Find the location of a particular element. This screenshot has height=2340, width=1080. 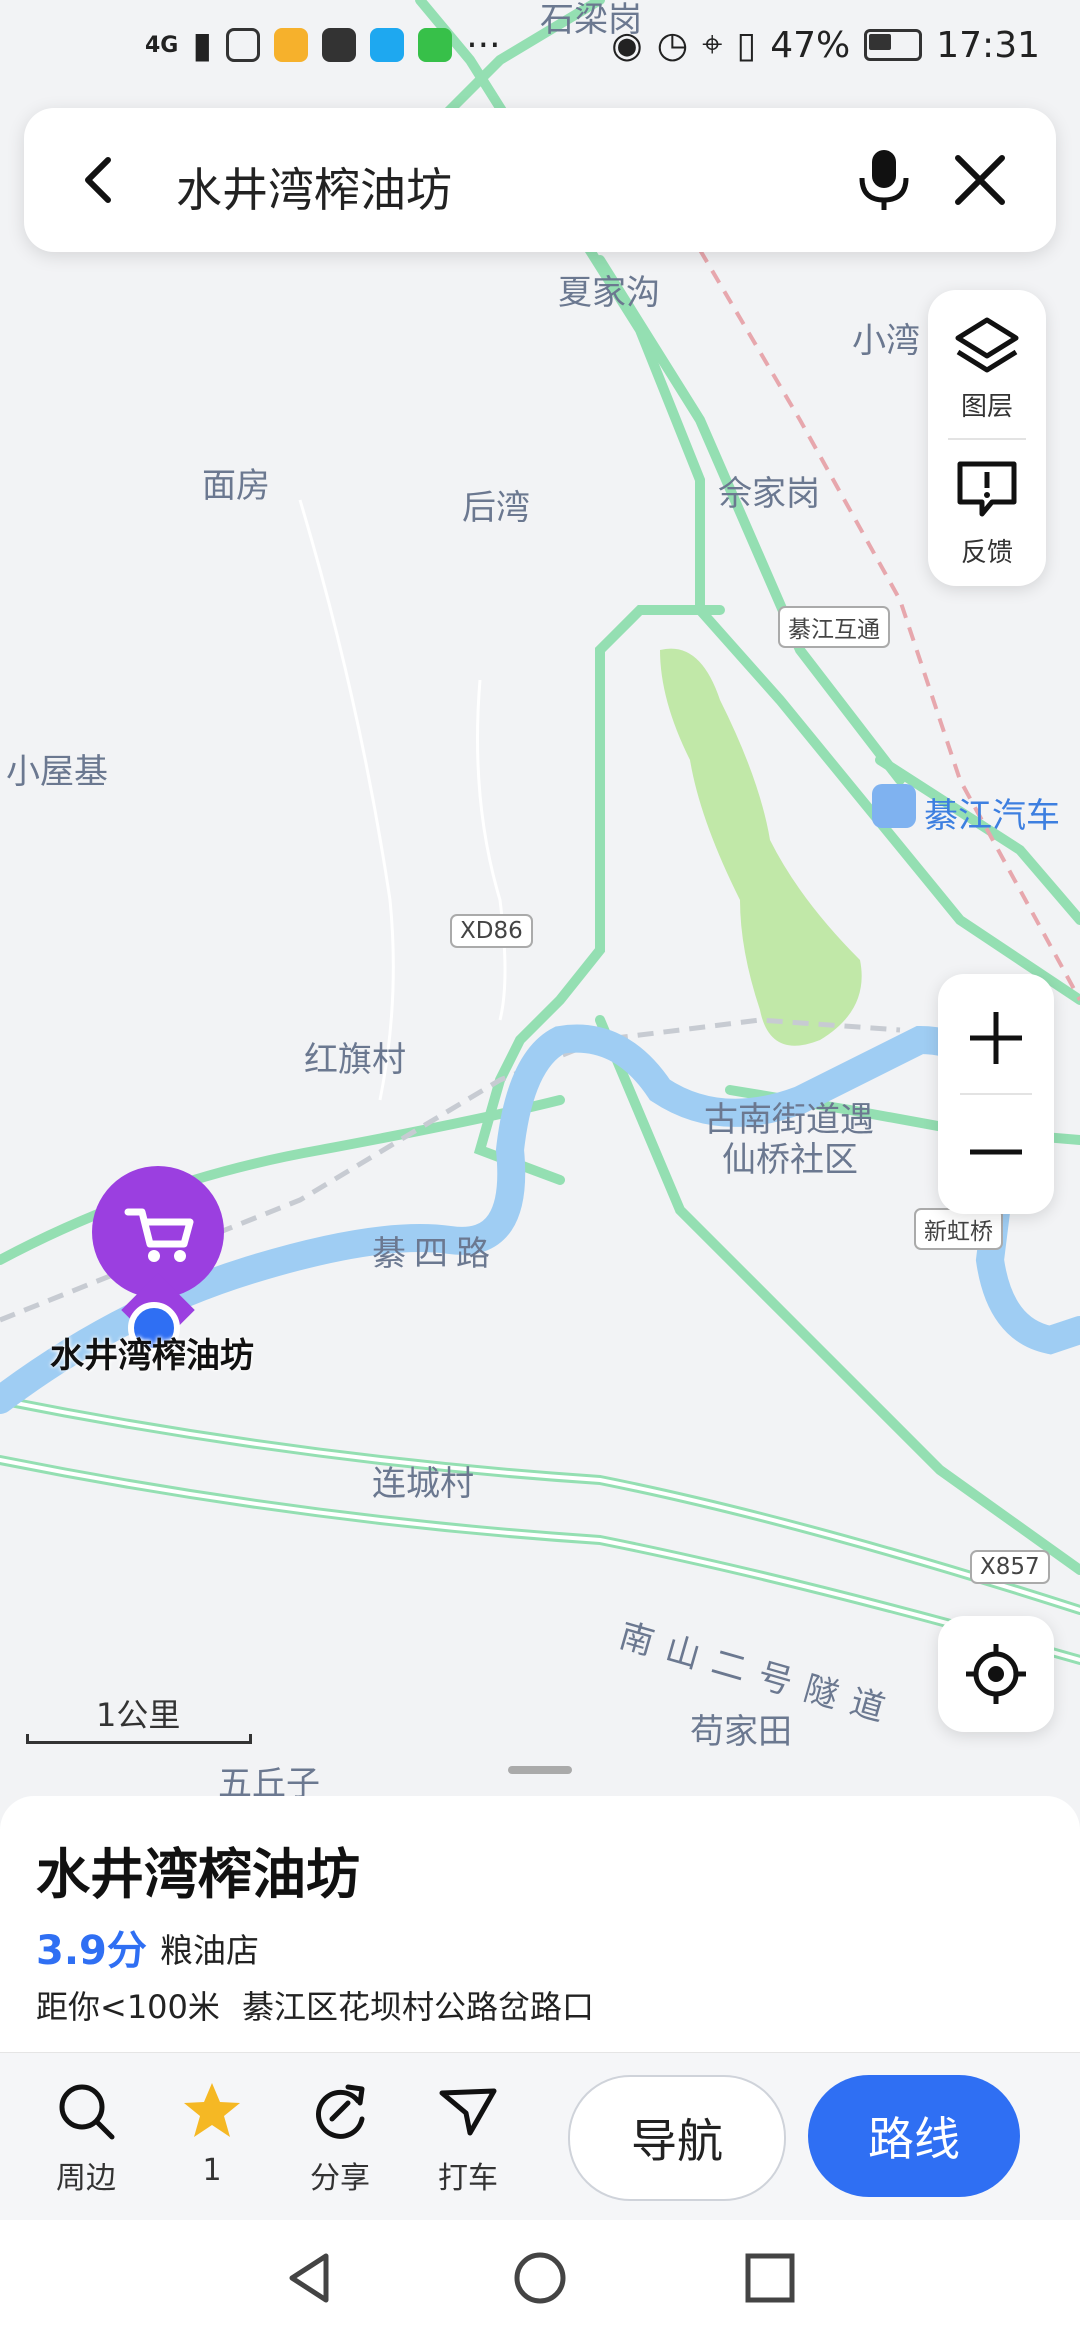

battery-percent: 47% is located at coordinates (810, 45).